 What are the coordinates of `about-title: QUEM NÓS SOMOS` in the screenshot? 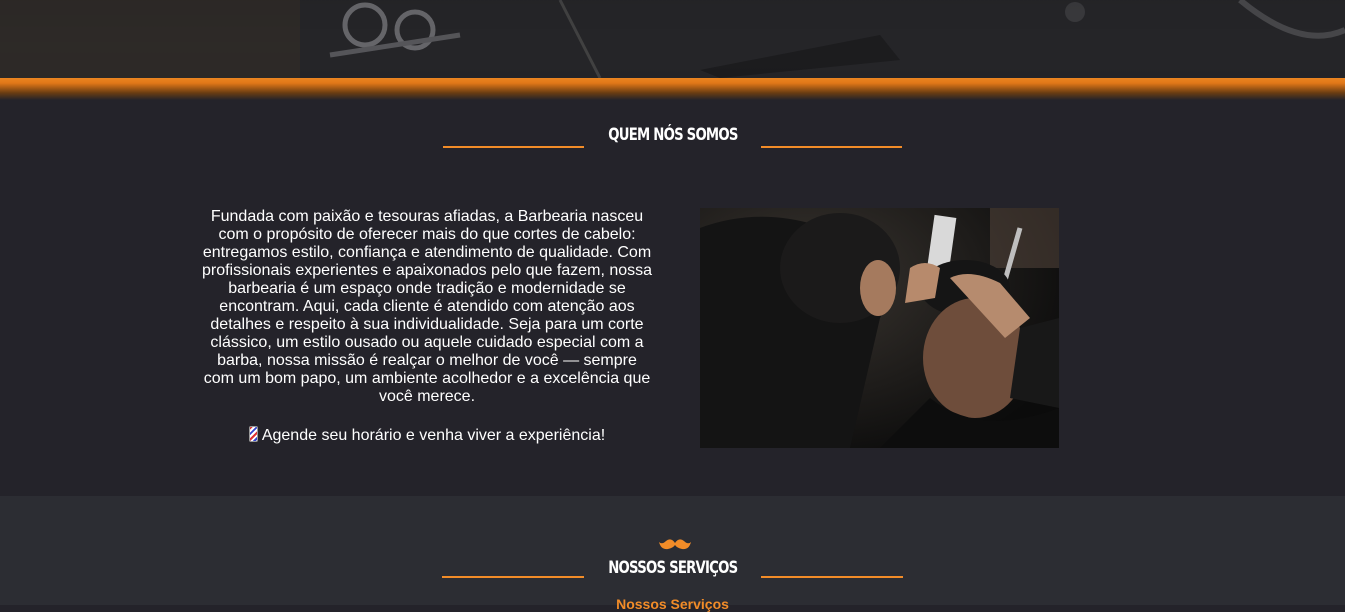 It's located at (672, 135).